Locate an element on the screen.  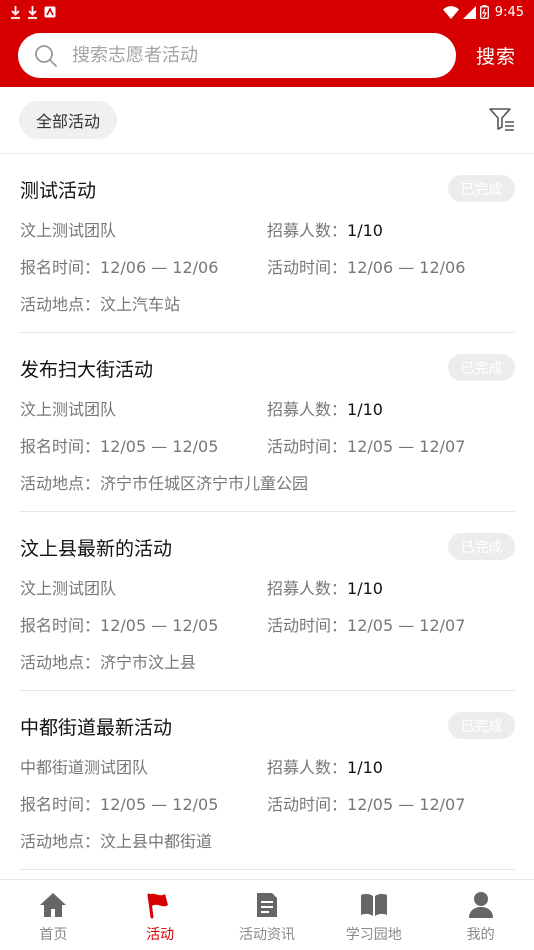
app-notification-icon is located at coordinates (50, 12).